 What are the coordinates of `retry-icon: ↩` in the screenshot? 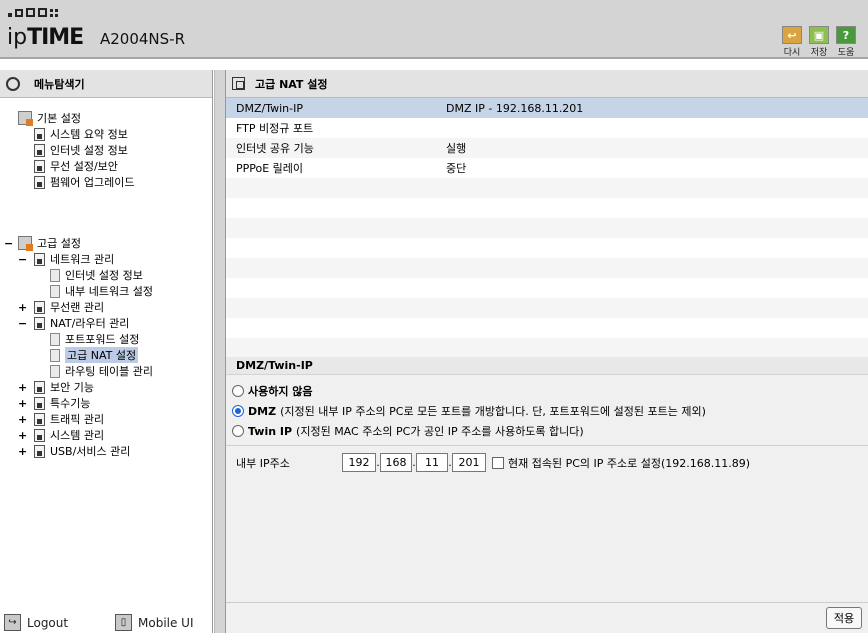 It's located at (792, 35).